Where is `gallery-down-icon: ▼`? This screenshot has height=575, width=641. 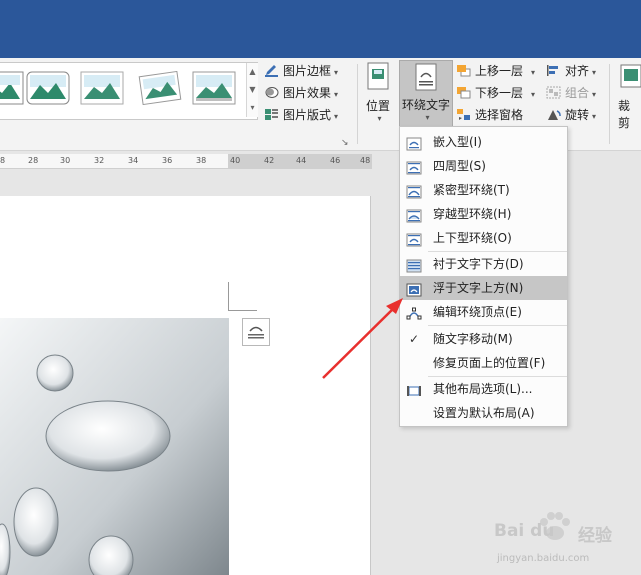
gallery-down-icon: ▼ is located at coordinates (252, 90).